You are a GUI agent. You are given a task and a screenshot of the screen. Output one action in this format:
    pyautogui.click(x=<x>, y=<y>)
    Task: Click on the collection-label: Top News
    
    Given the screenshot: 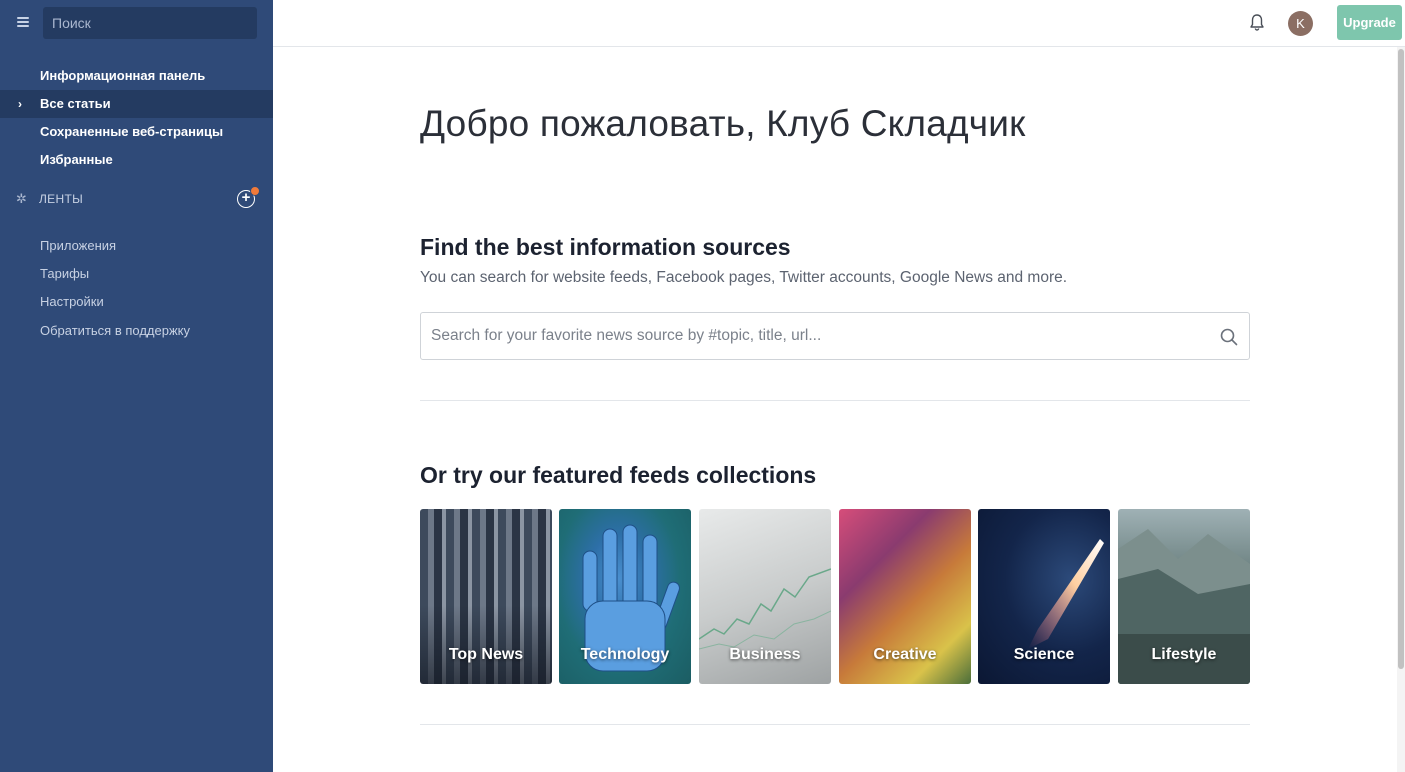 What is the action you would take?
    pyautogui.click(x=486, y=654)
    